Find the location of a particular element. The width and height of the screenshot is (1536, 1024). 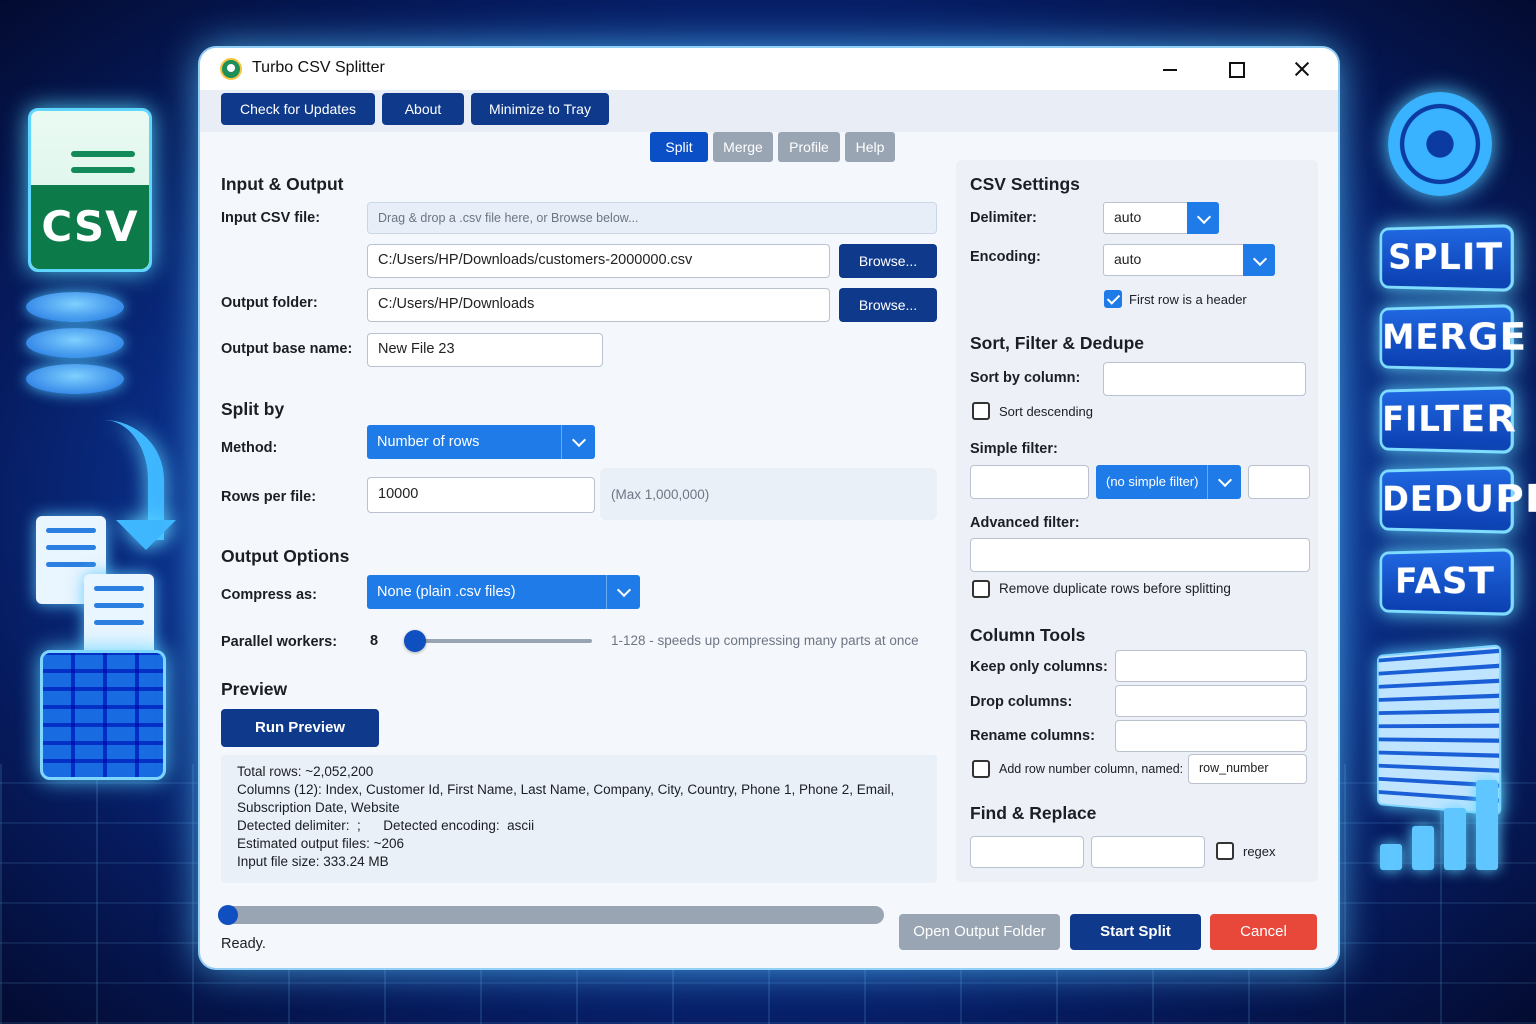

sort-filter-heading: Sort, Filter & Dedupe is located at coordinates (1057, 343).